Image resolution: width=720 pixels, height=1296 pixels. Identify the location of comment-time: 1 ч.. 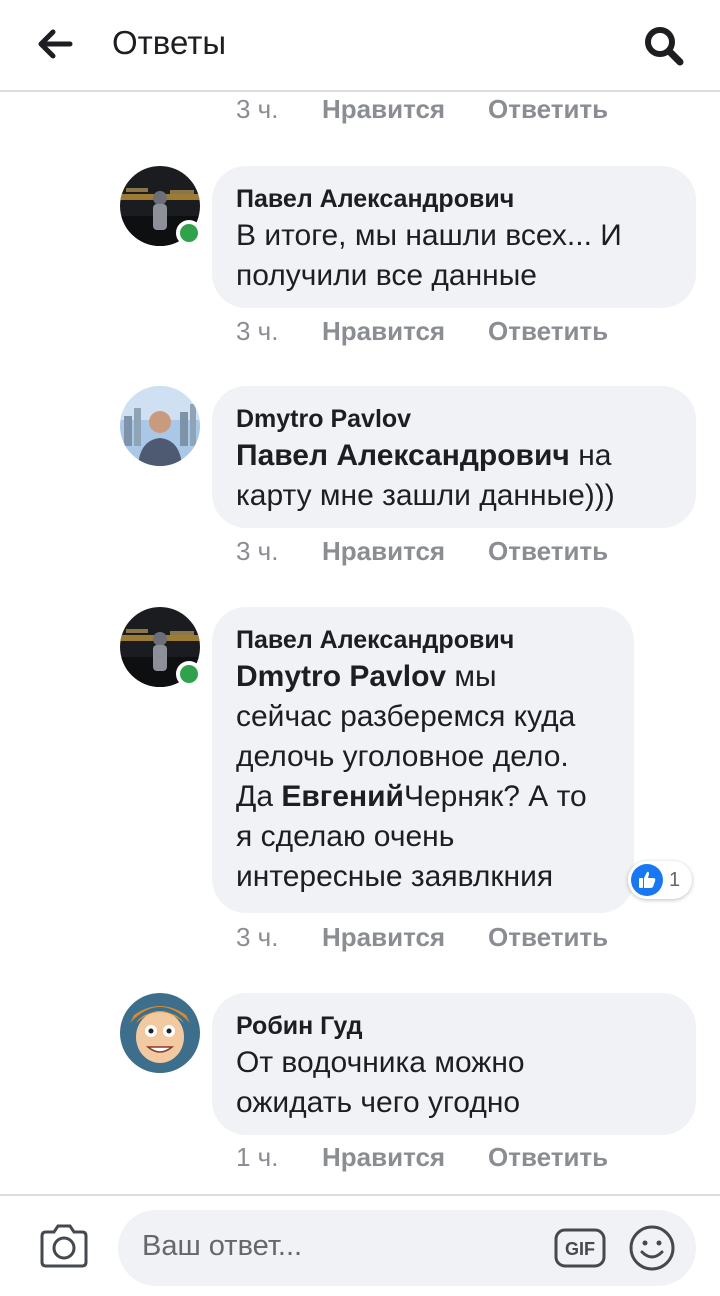
(257, 1157).